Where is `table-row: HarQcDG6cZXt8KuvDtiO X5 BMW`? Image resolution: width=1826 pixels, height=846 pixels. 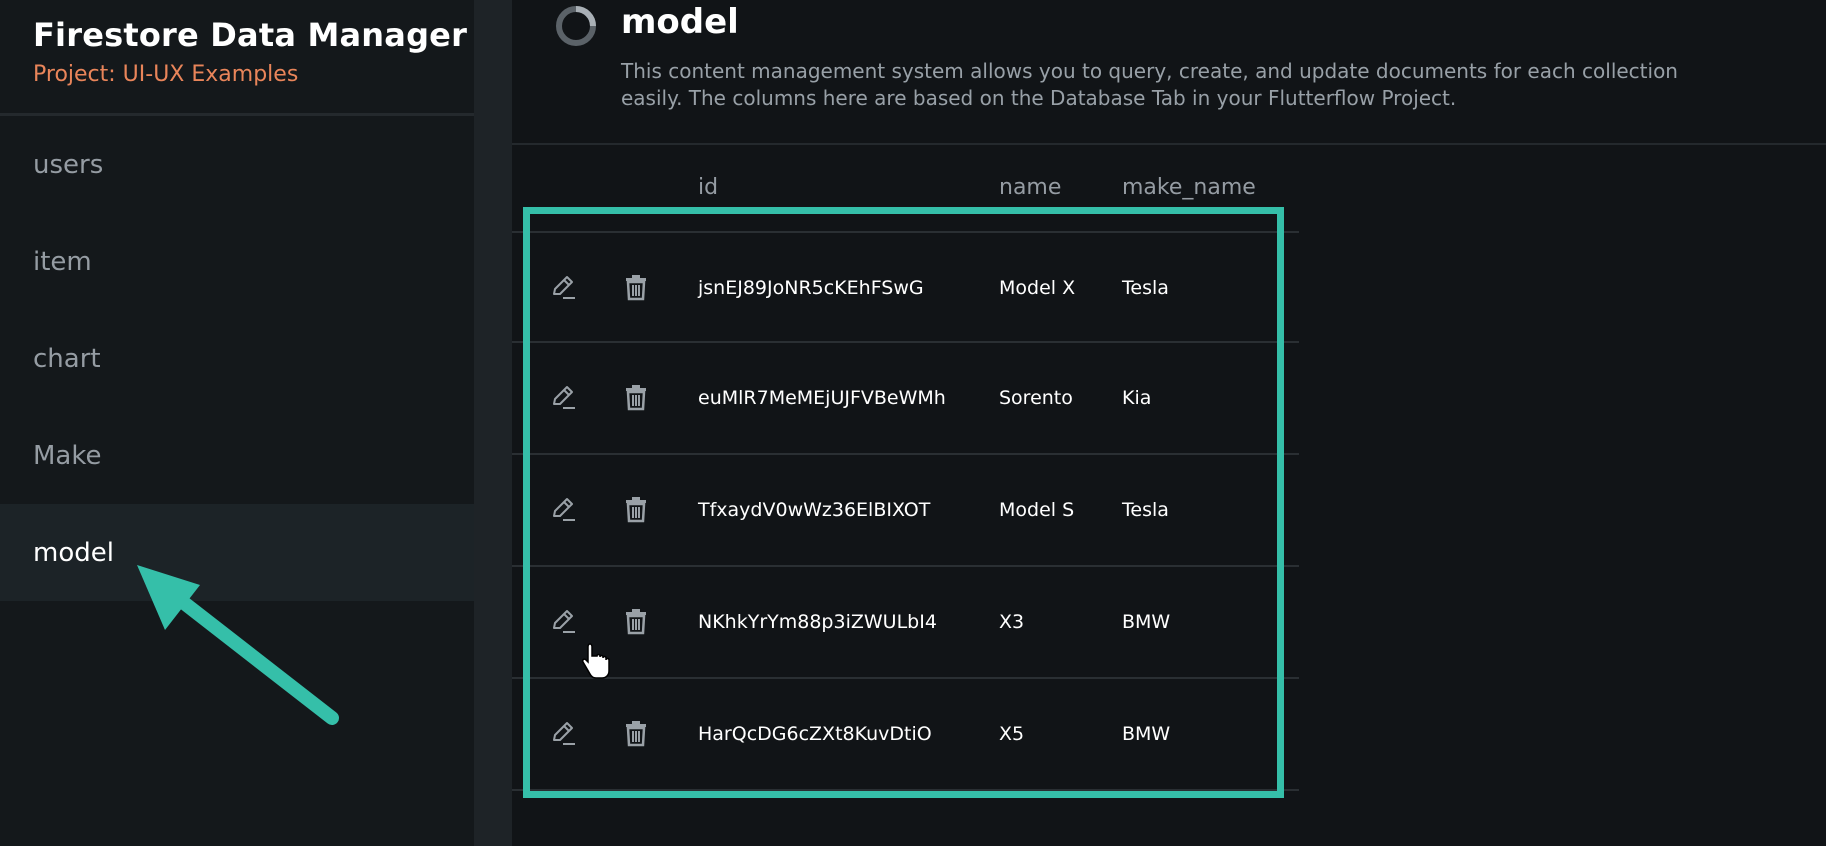
table-row: HarQcDG6cZXt8KuvDtiO X5 BMW is located at coordinates (905, 735).